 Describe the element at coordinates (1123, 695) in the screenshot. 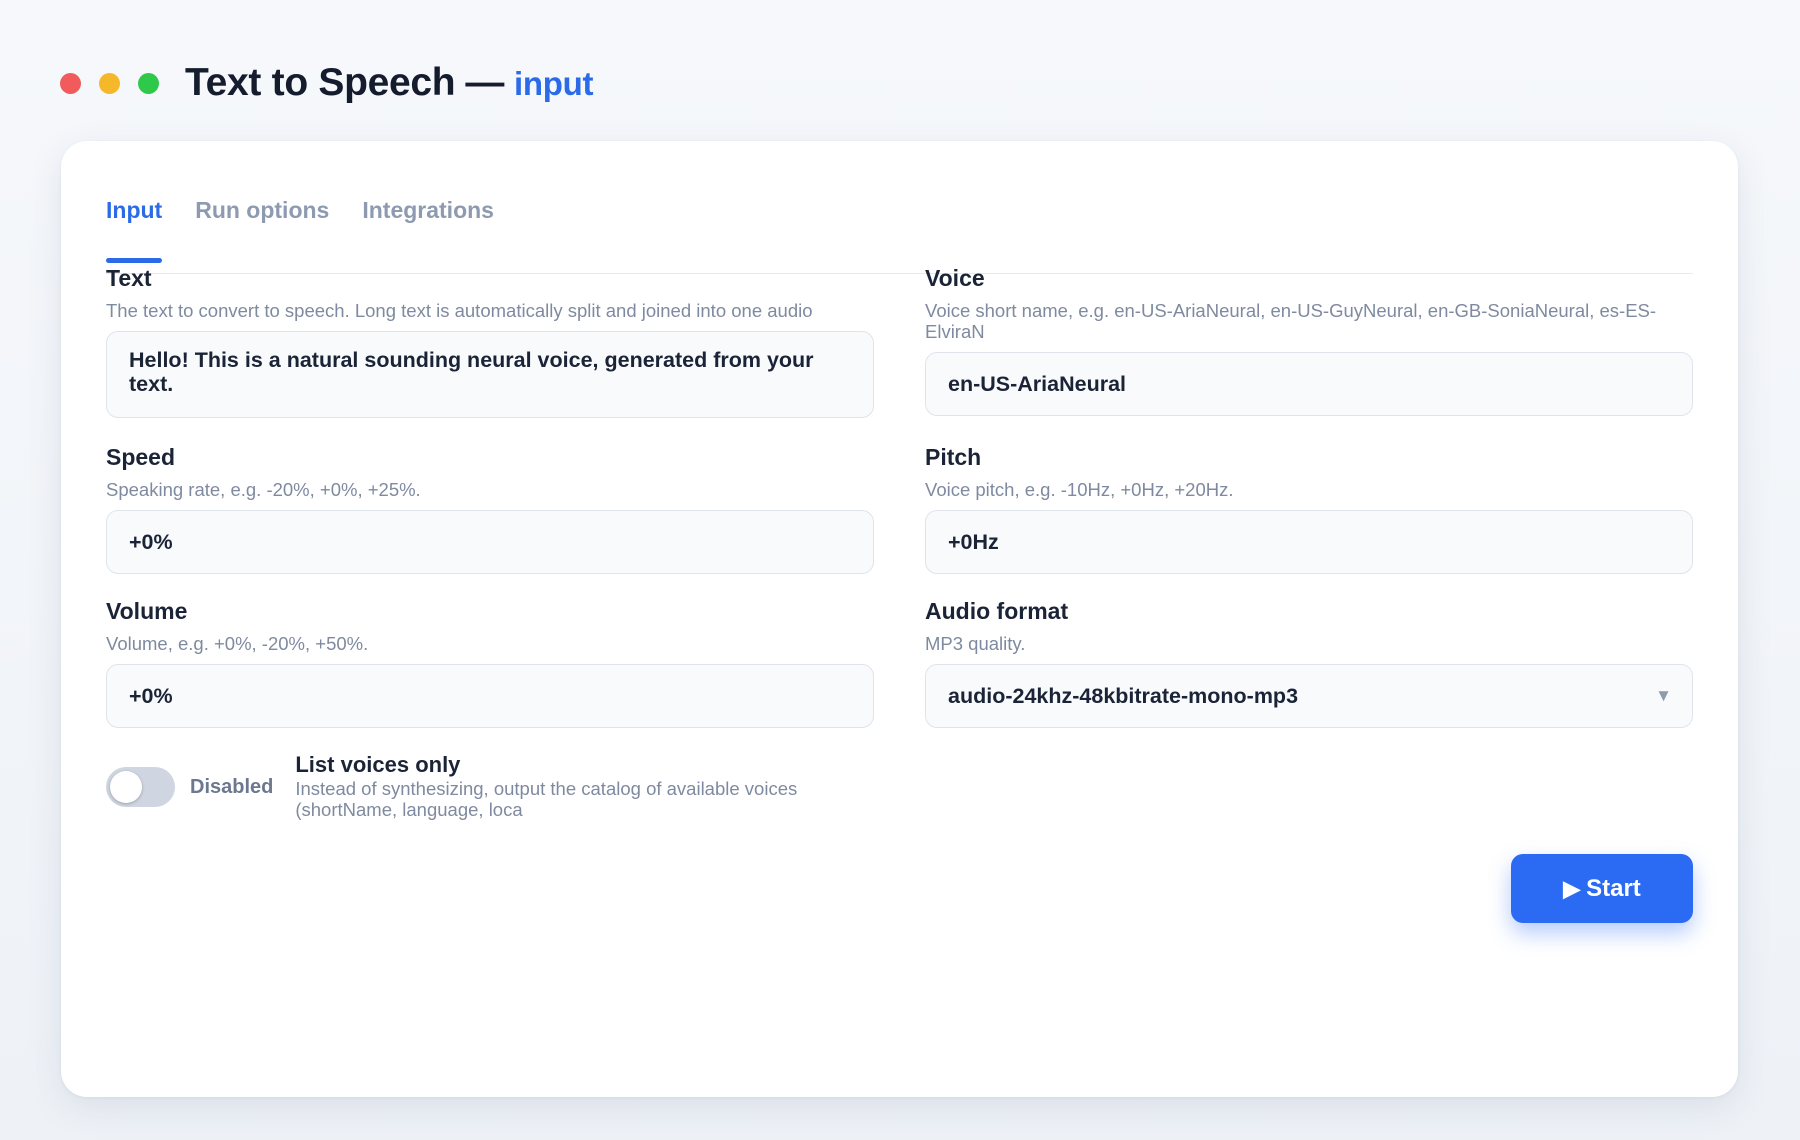

I see `audio-format-selected-value: audio-24khz-48kbitrate-mono-mp3` at that location.